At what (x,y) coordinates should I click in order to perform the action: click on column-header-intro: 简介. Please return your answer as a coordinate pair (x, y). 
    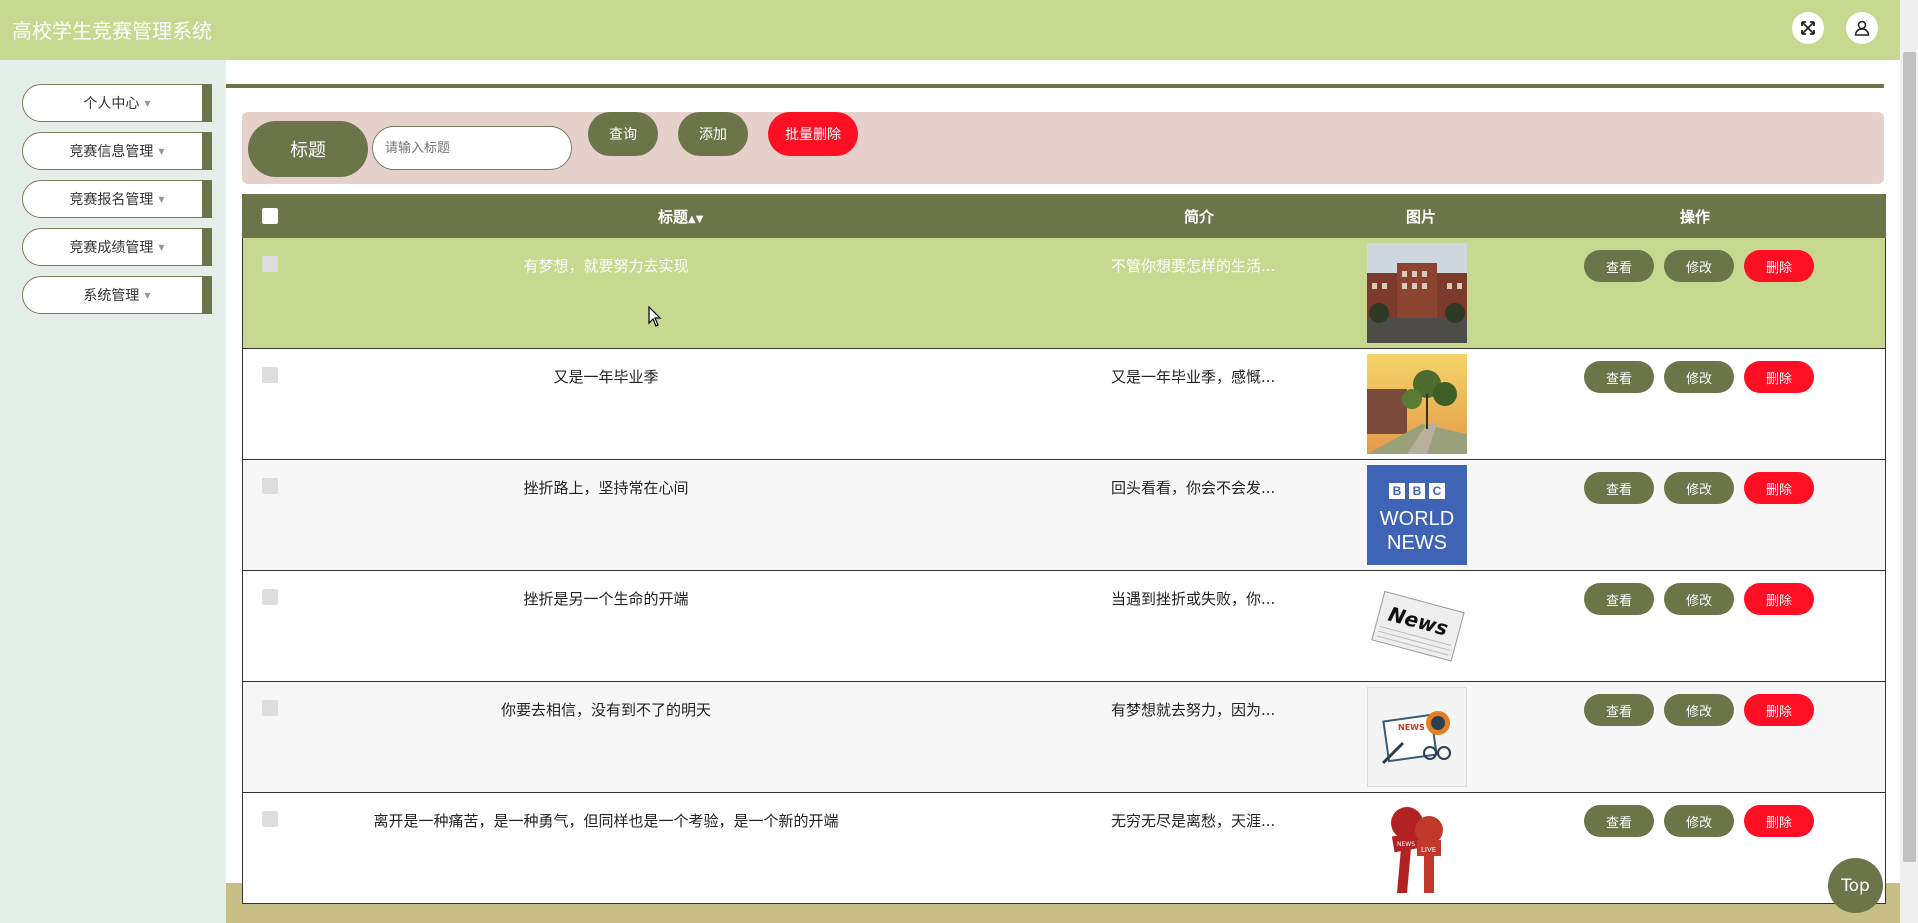
    Looking at the image, I should click on (1199, 217).